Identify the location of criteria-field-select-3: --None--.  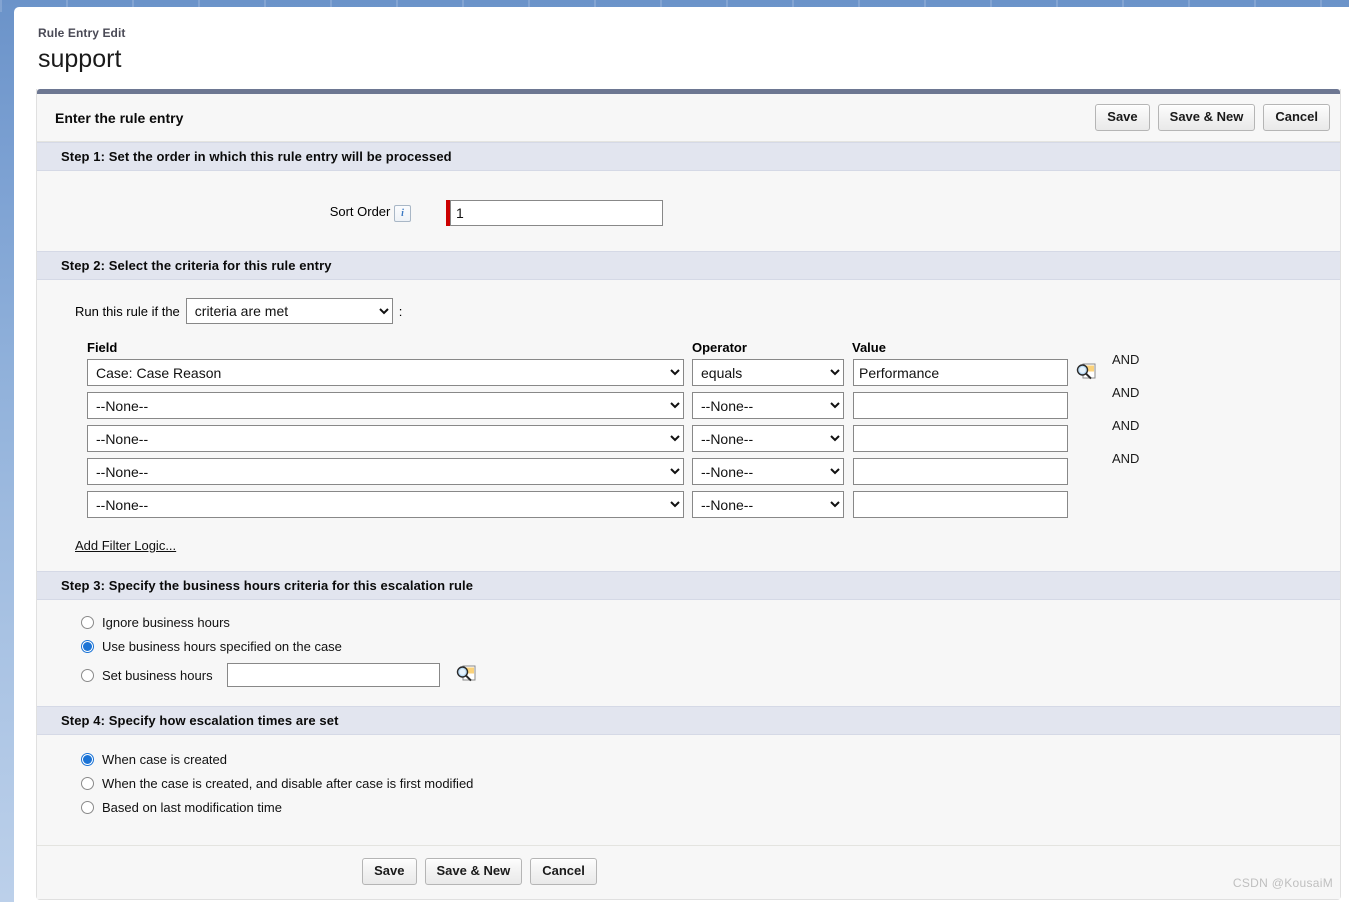
(385, 438).